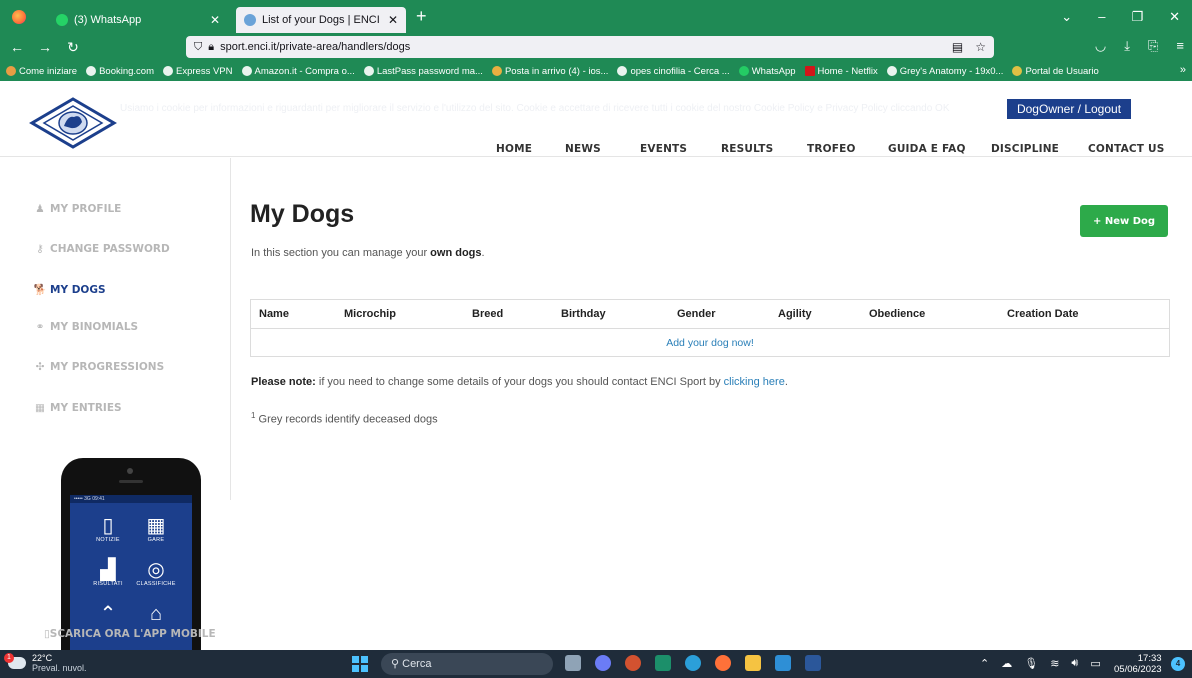 The image size is (1192, 678). I want to click on minimize-icon: –, so click(1101, 17).